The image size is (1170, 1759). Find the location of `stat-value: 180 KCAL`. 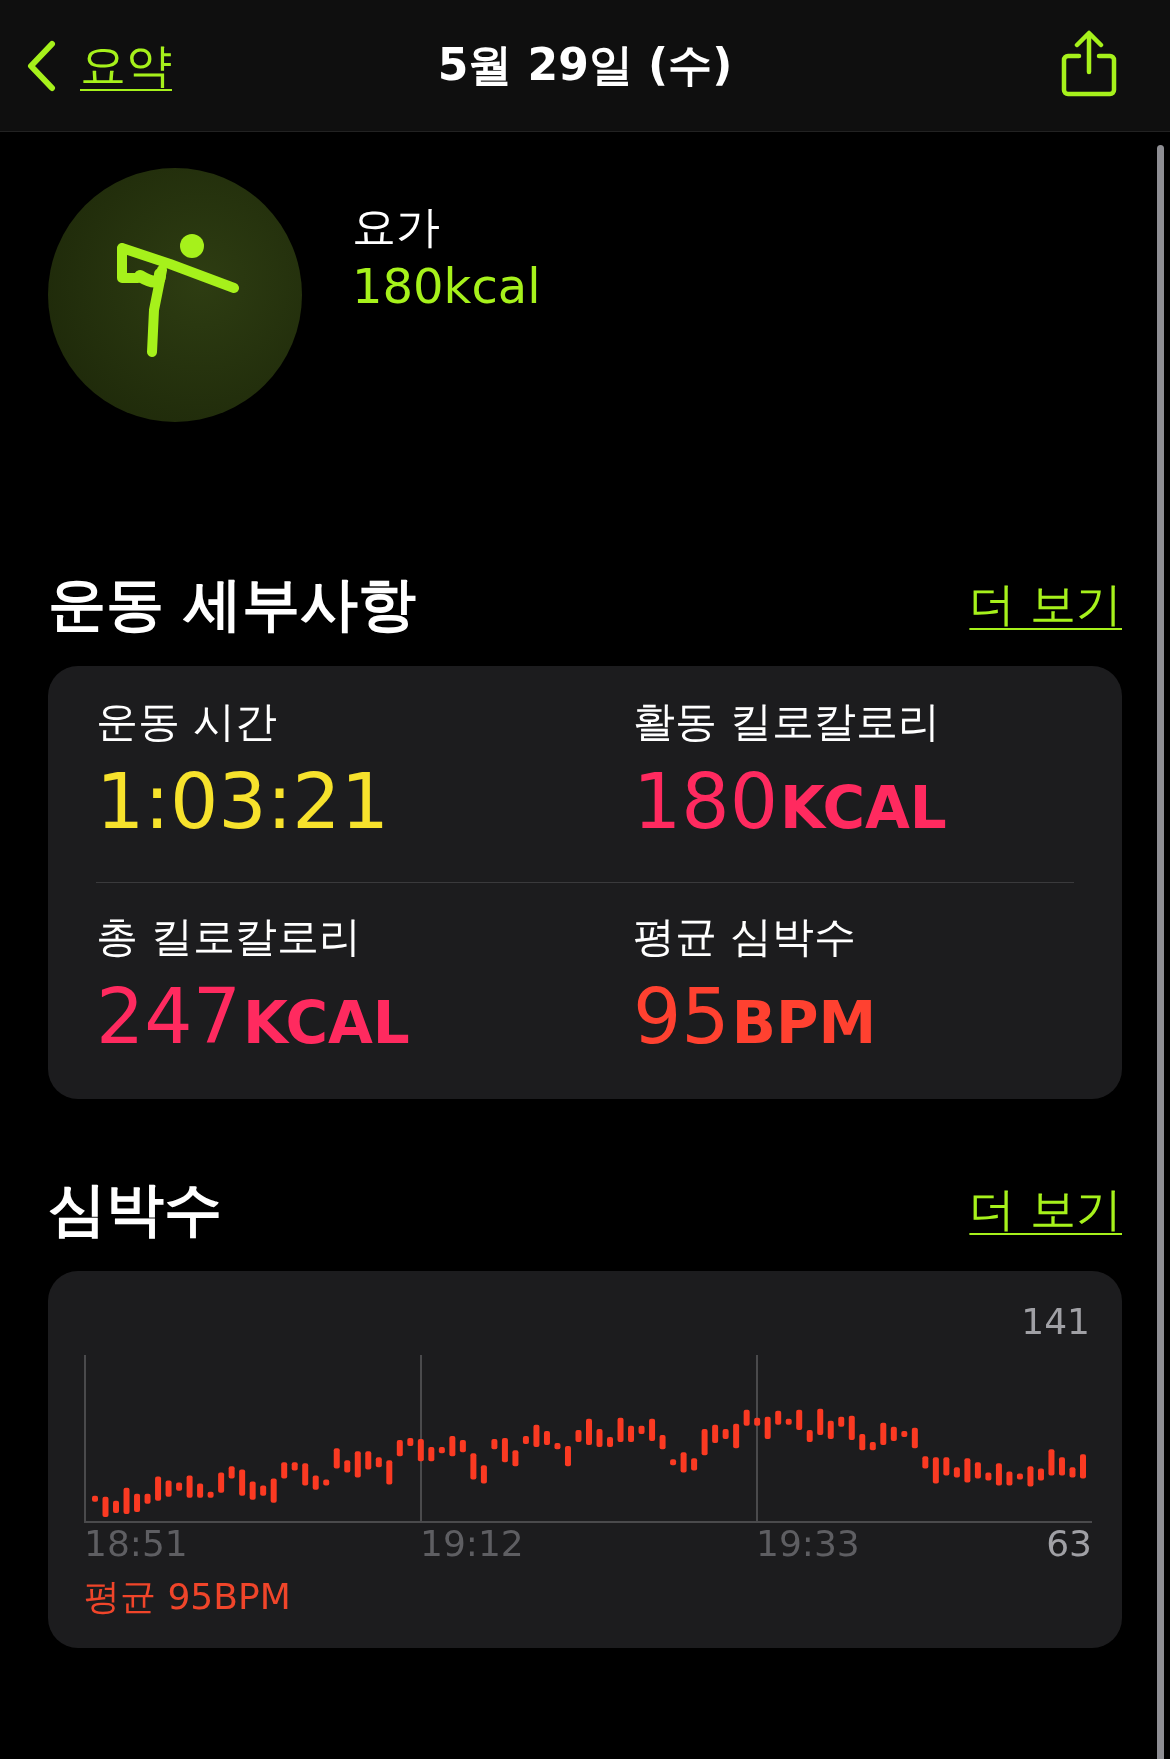

stat-value: 180 KCAL is located at coordinates (790, 802).